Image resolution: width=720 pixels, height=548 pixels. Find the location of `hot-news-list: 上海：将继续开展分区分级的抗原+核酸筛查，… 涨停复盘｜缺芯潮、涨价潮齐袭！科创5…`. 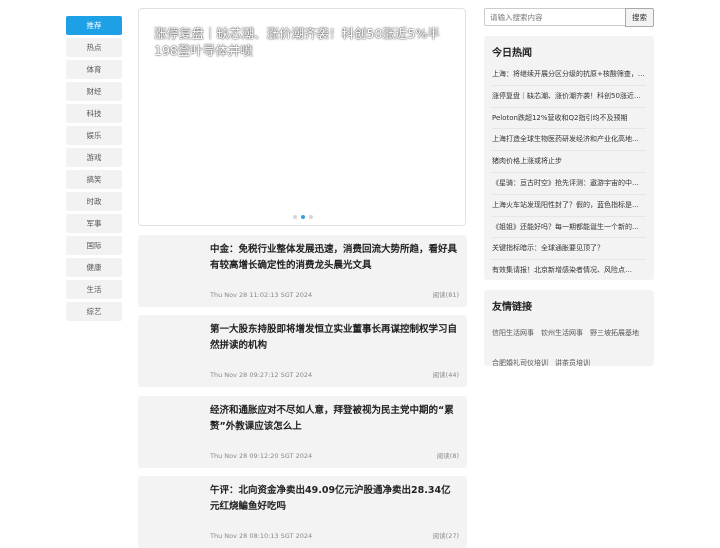

hot-news-list: 上海：将继续开展分区分级的抗原+核酸筛查，… 涨停复盘｜缺芯潮、涨价潮齐袭！科创5… is located at coordinates (569, 173).